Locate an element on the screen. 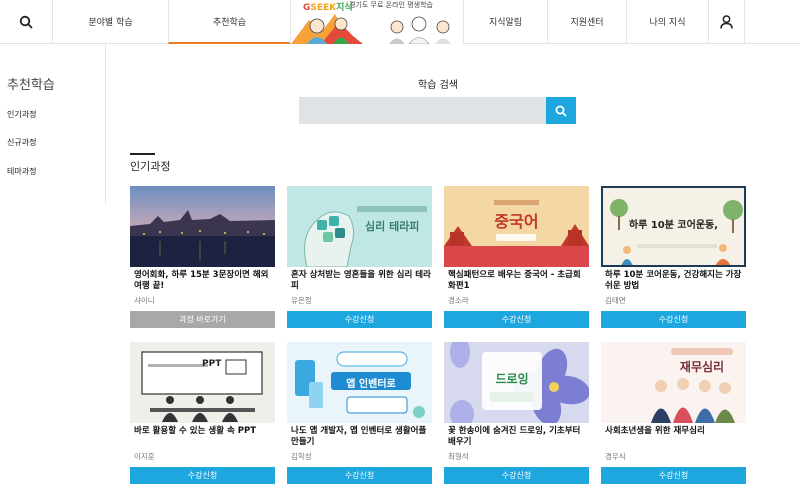 The width and height of the screenshot is (800, 487). nav-item-label: 지원센터 is located at coordinates (587, 23).